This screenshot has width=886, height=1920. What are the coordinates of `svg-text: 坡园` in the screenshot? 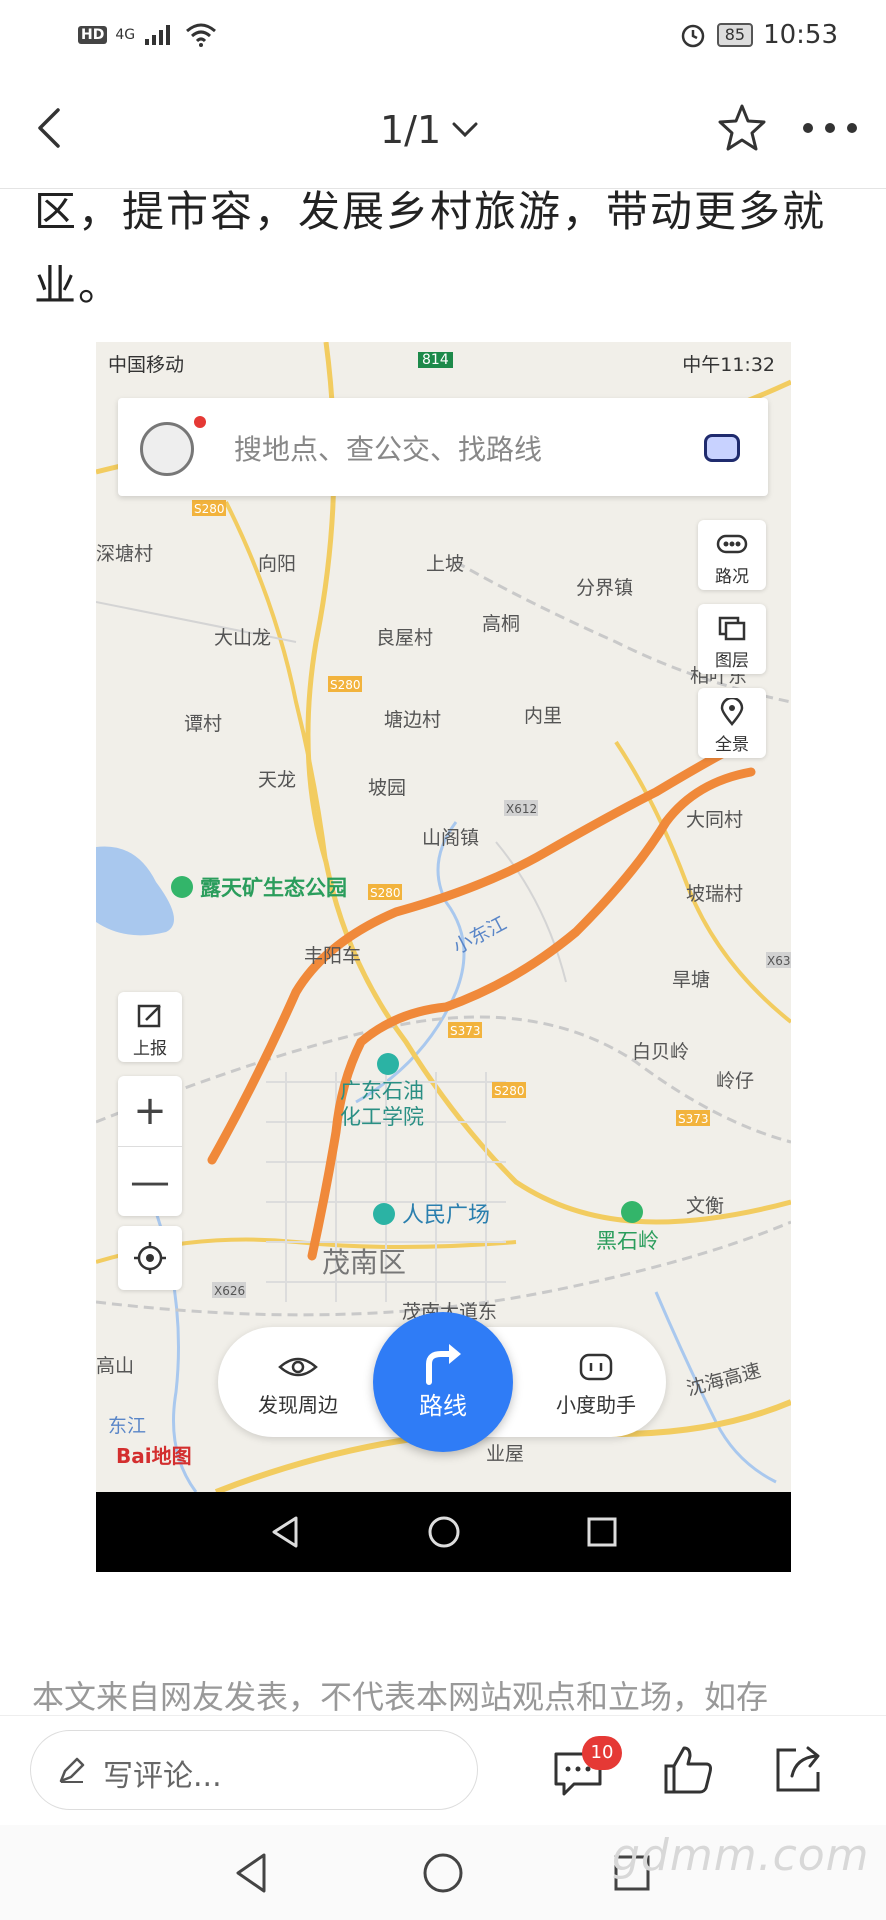 It's located at (387, 788).